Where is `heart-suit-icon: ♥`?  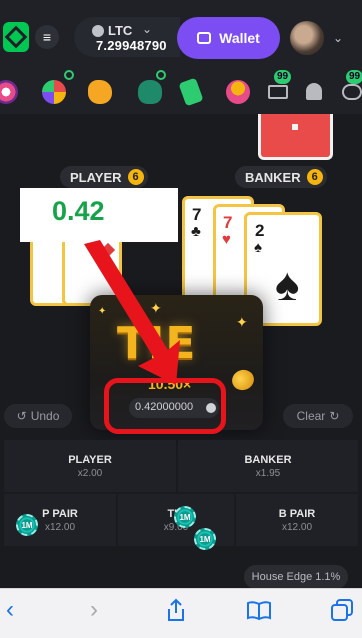
heart-suit-icon: ♥ is located at coordinates (226, 239).